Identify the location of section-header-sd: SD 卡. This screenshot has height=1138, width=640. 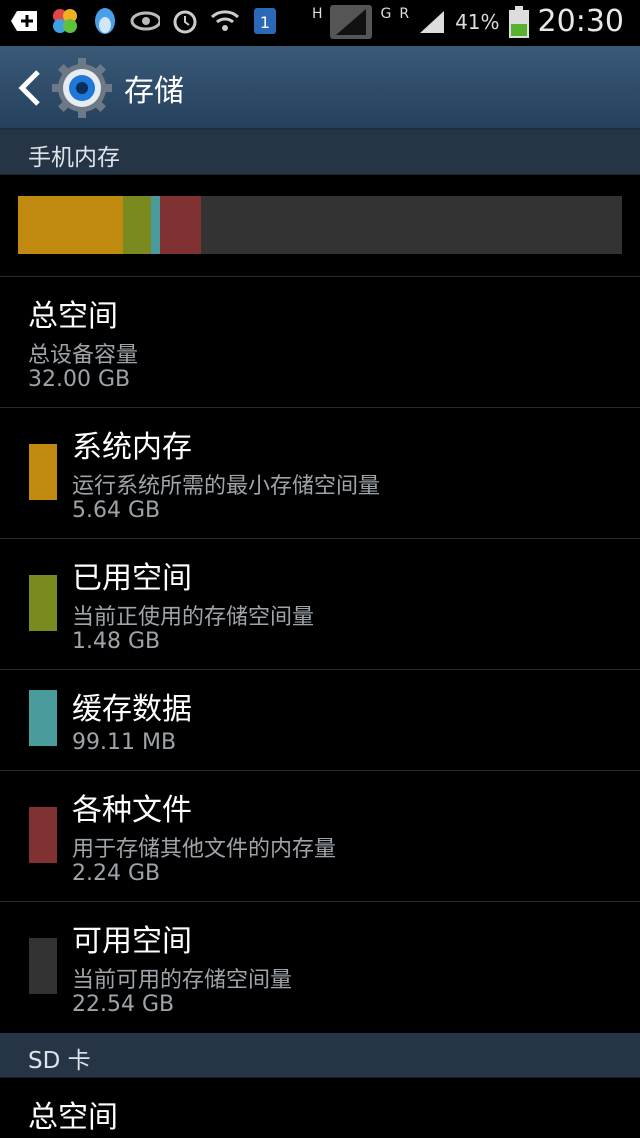
(320, 1055).